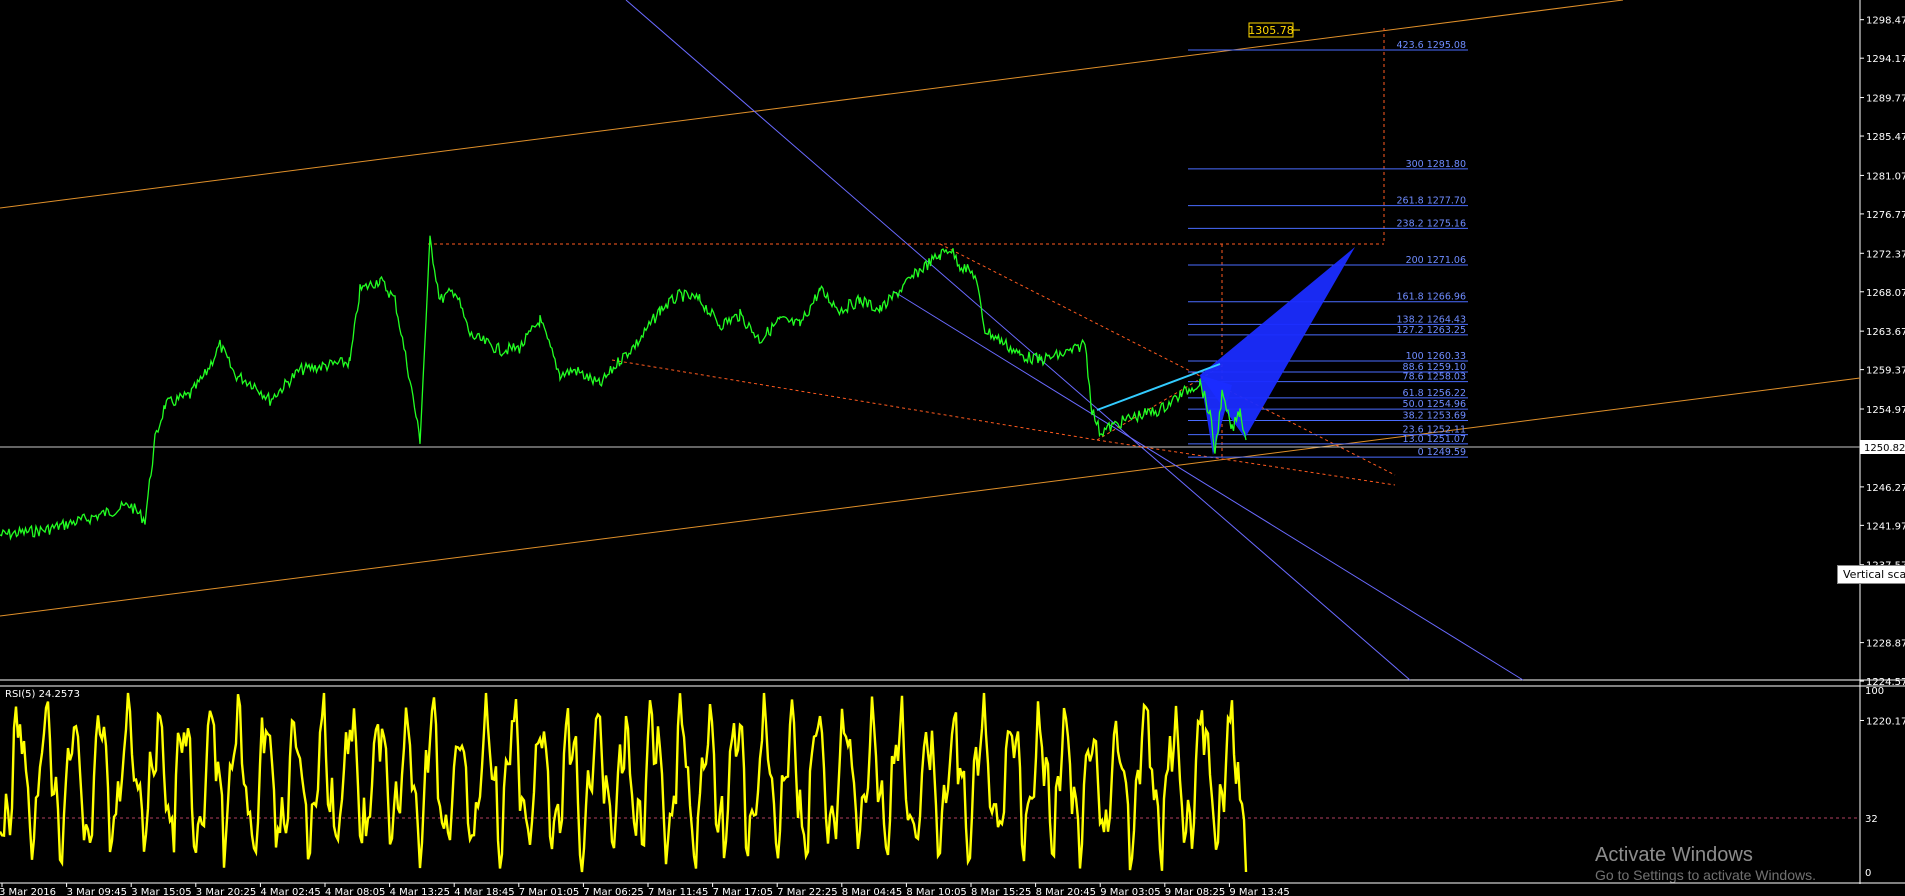 This screenshot has height=896, width=1905. I want to click on time-tick-label: 8 Mar 04:45, so click(872, 891).